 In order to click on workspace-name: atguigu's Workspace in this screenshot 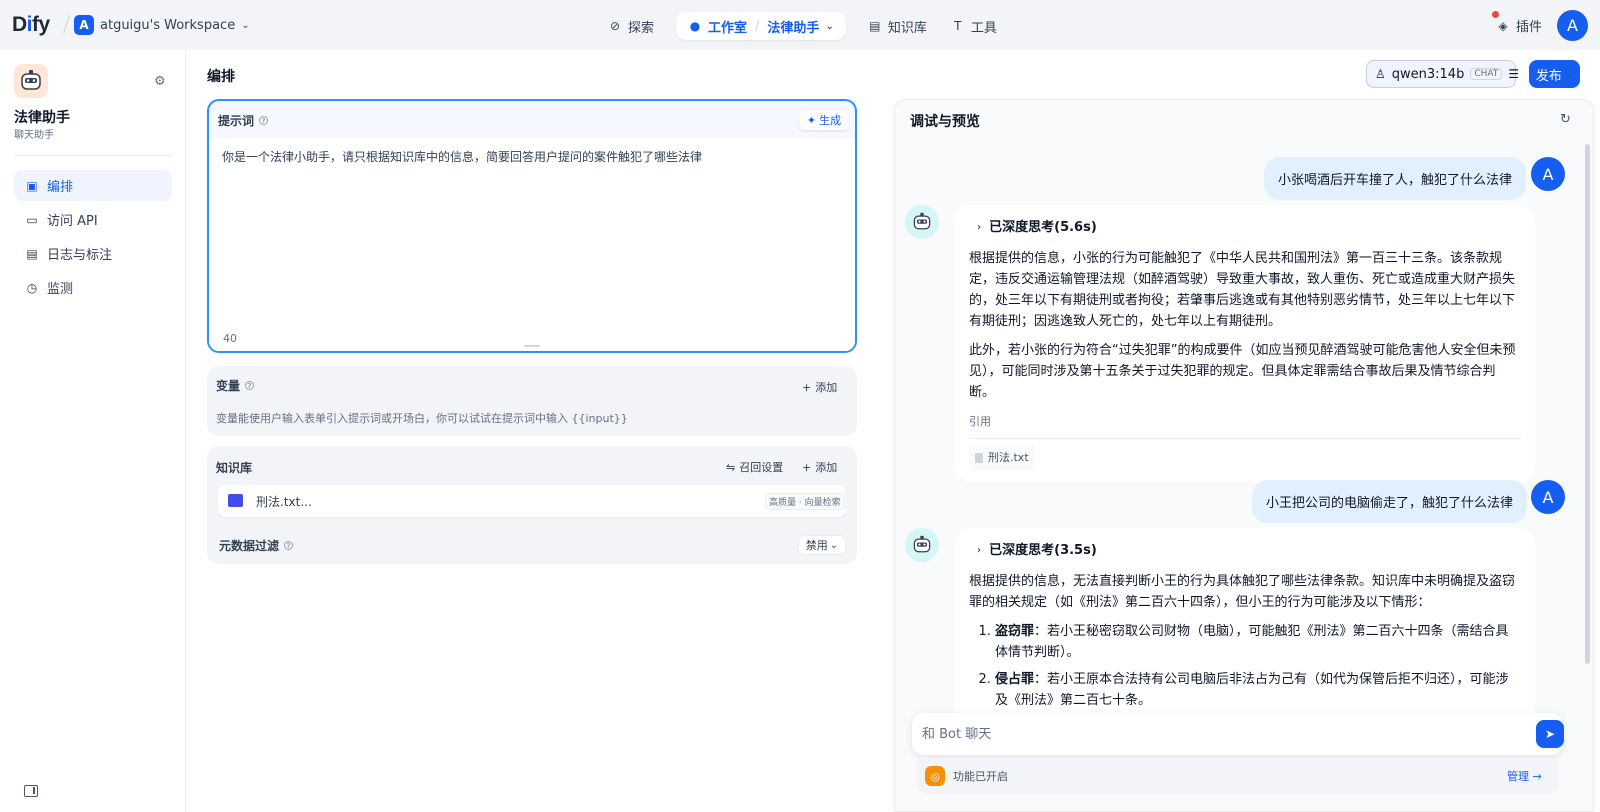, I will do `click(168, 25)`.